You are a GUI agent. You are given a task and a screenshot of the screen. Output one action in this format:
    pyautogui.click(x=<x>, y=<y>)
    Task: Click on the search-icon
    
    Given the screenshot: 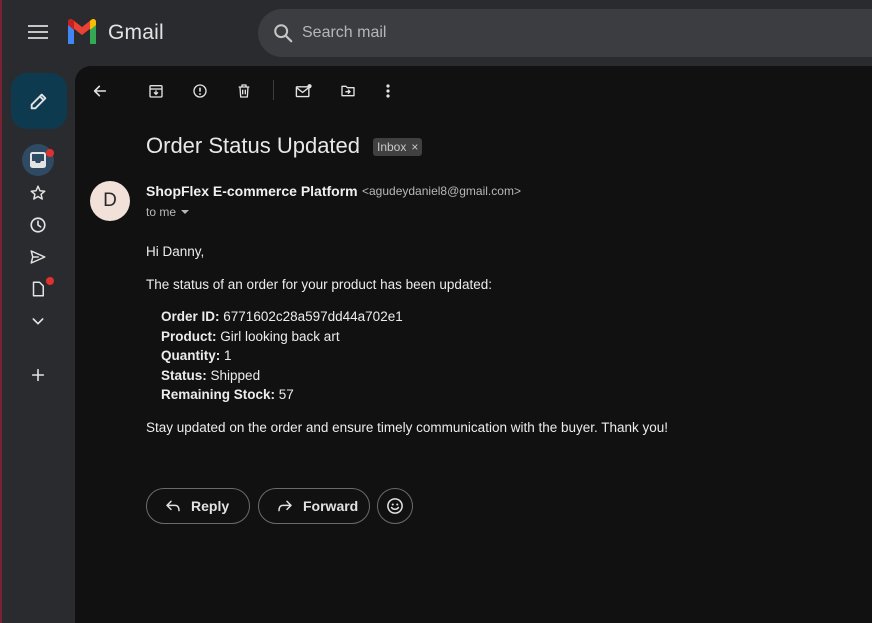 What is the action you would take?
    pyautogui.click(x=283, y=33)
    